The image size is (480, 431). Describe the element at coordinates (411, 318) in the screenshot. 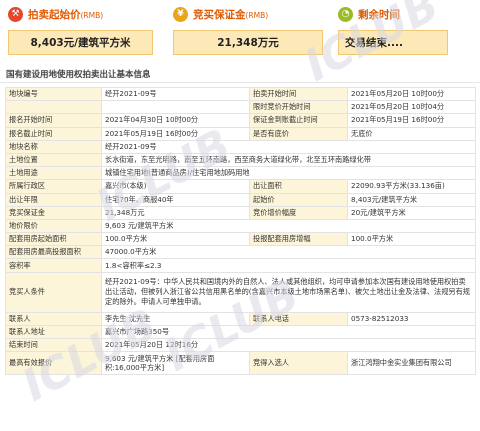

I see `field-value: 0573-82512033` at that location.